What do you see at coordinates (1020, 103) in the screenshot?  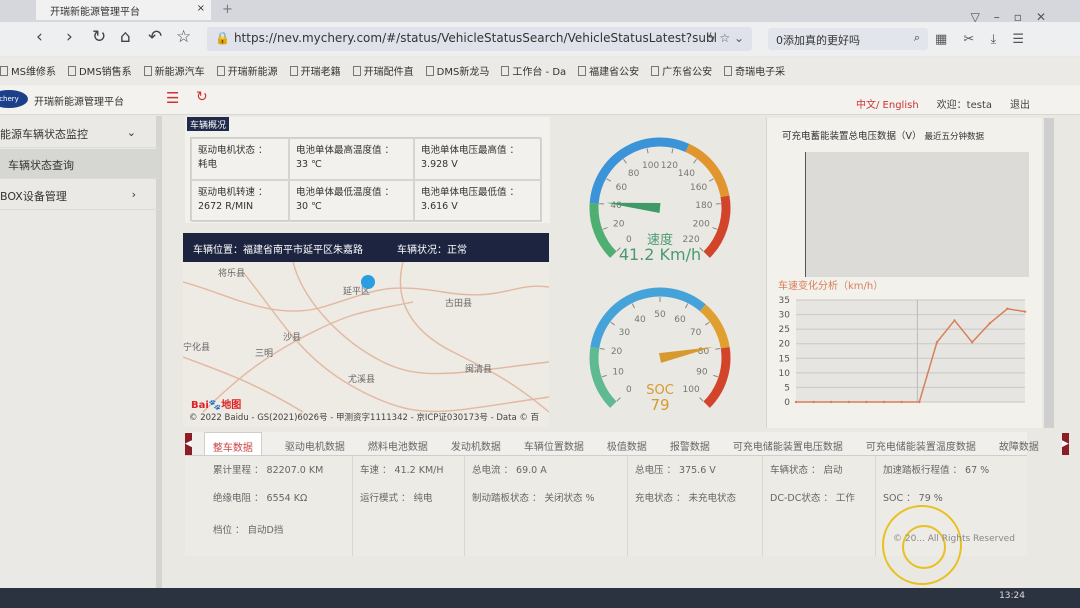 I see `logout-button: 退出` at bounding box center [1020, 103].